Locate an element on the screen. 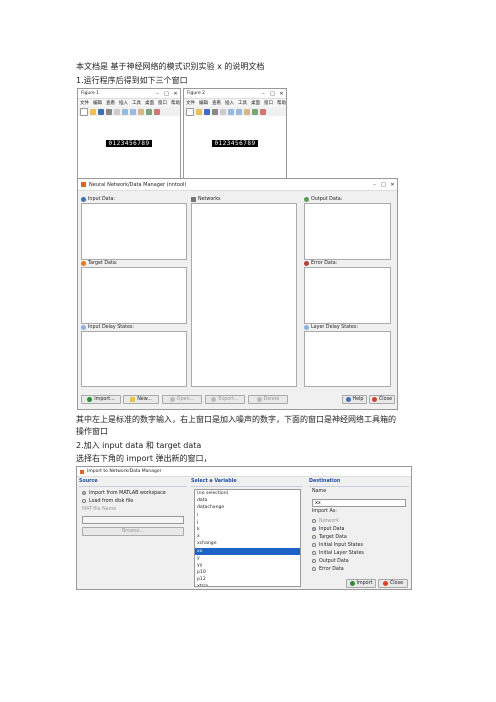 This screenshot has height=702, width=496. networks-label: Networks is located at coordinates (209, 199).